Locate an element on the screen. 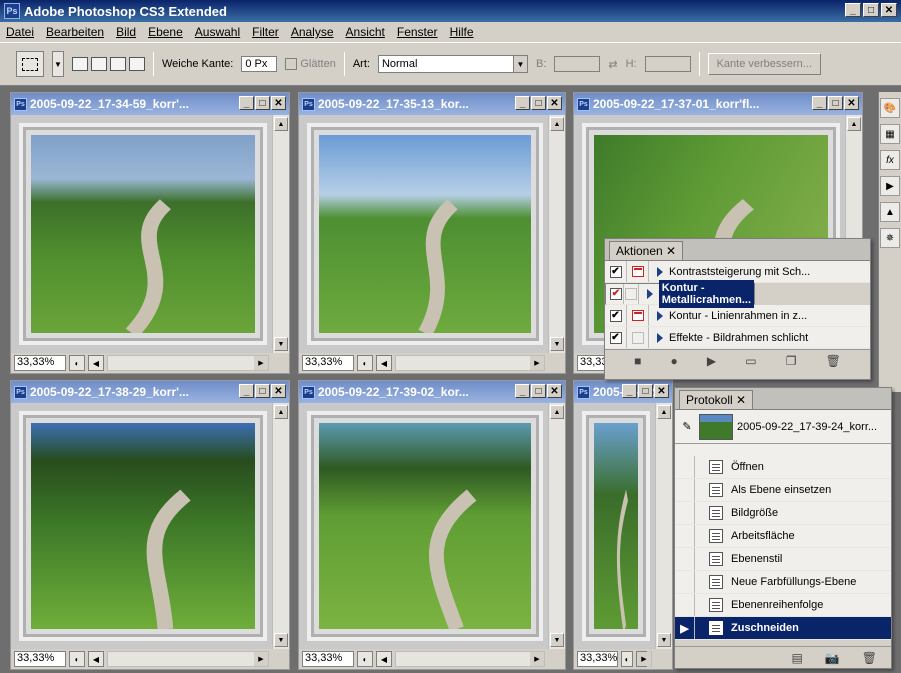 Image resolution: width=901 pixels, height=673 pixels. document-titlebar: Ps 2005-09-22 _ □ ✕ is located at coordinates (623, 392).